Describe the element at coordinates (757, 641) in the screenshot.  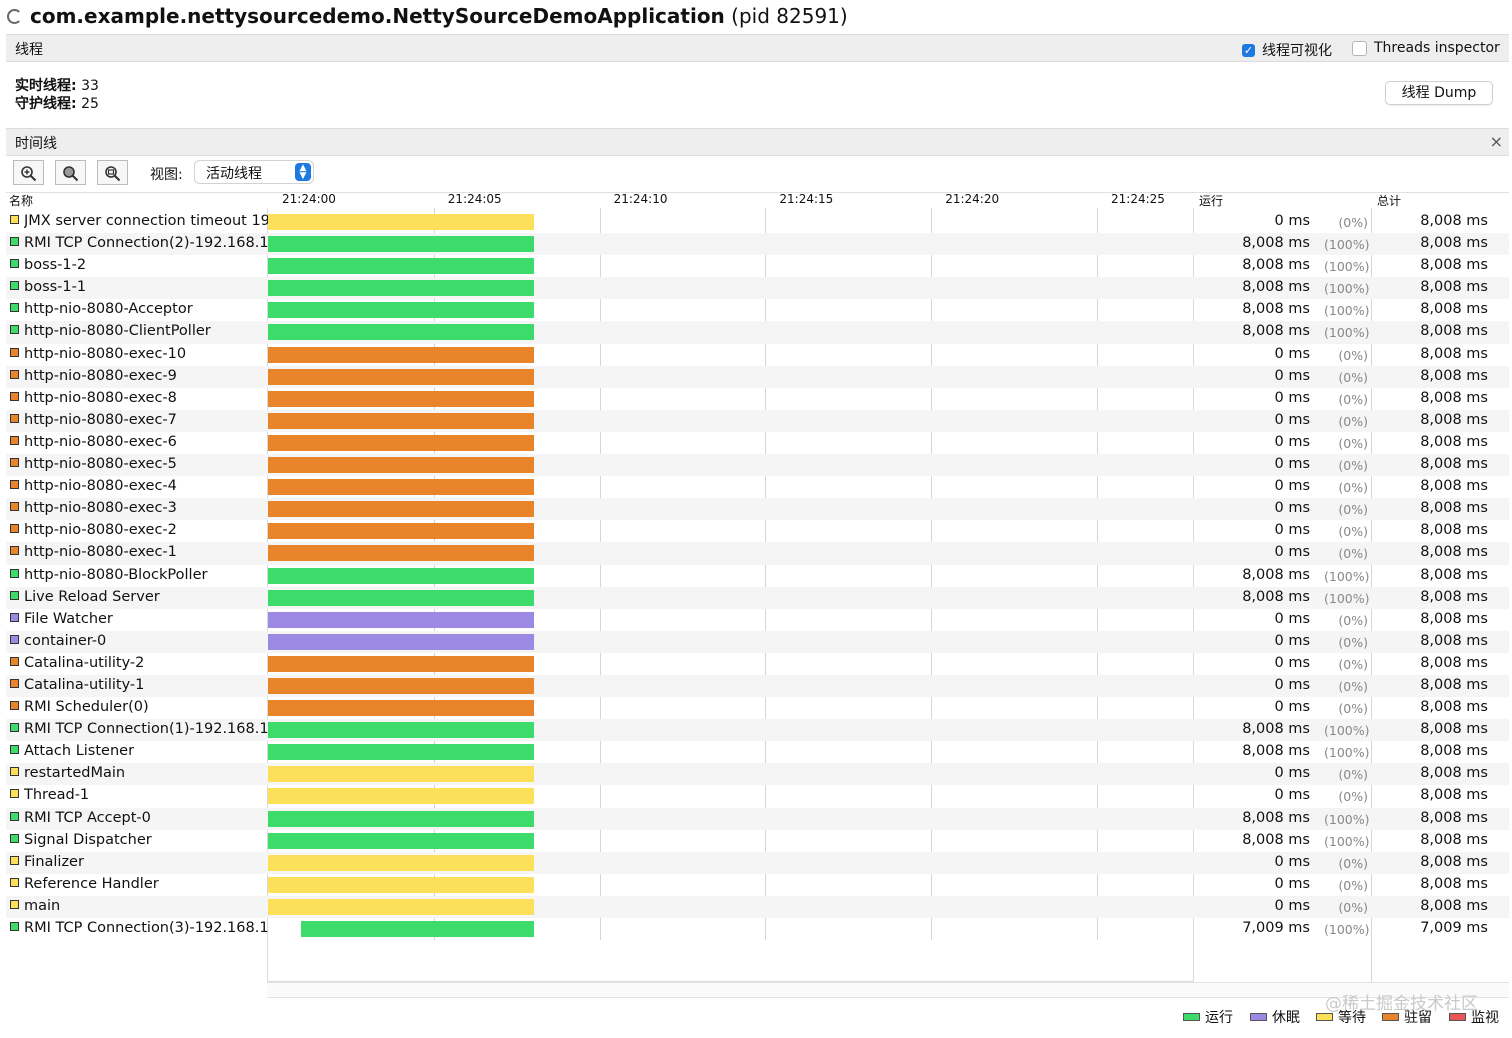
I see `thread-row: container-0 0 ms (0%) 8,008 ms` at that location.